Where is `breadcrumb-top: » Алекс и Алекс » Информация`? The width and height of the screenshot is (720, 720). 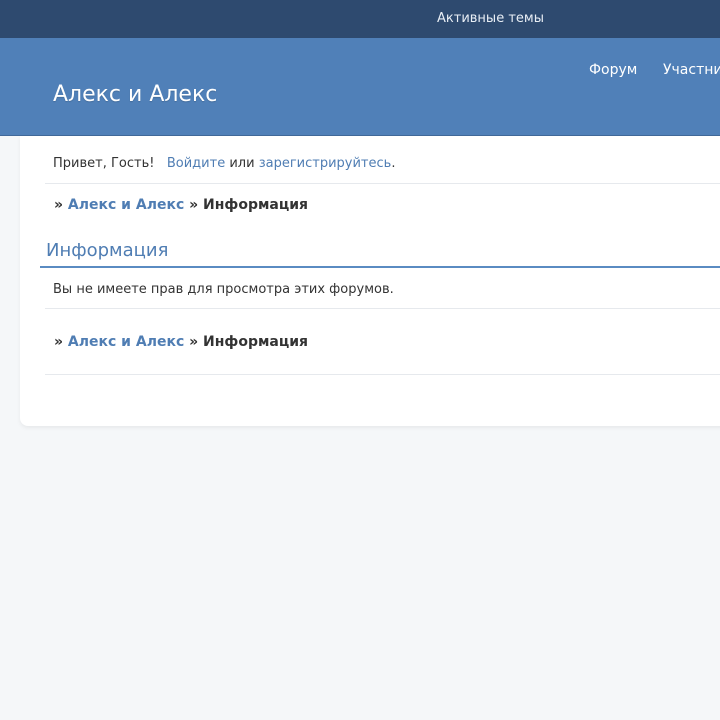
breadcrumb-top: » Алекс и Алекс » Информация is located at coordinates (181, 205).